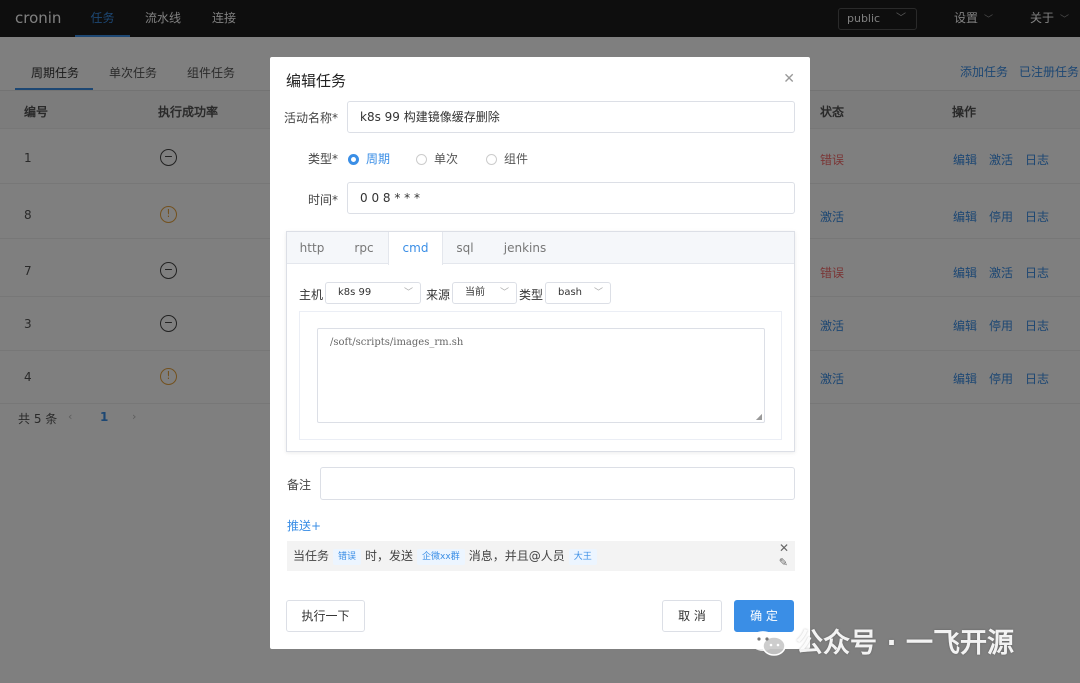 The height and width of the screenshot is (683, 1080). I want to click on cron-input: 0 0 8 * * *, so click(571, 198).